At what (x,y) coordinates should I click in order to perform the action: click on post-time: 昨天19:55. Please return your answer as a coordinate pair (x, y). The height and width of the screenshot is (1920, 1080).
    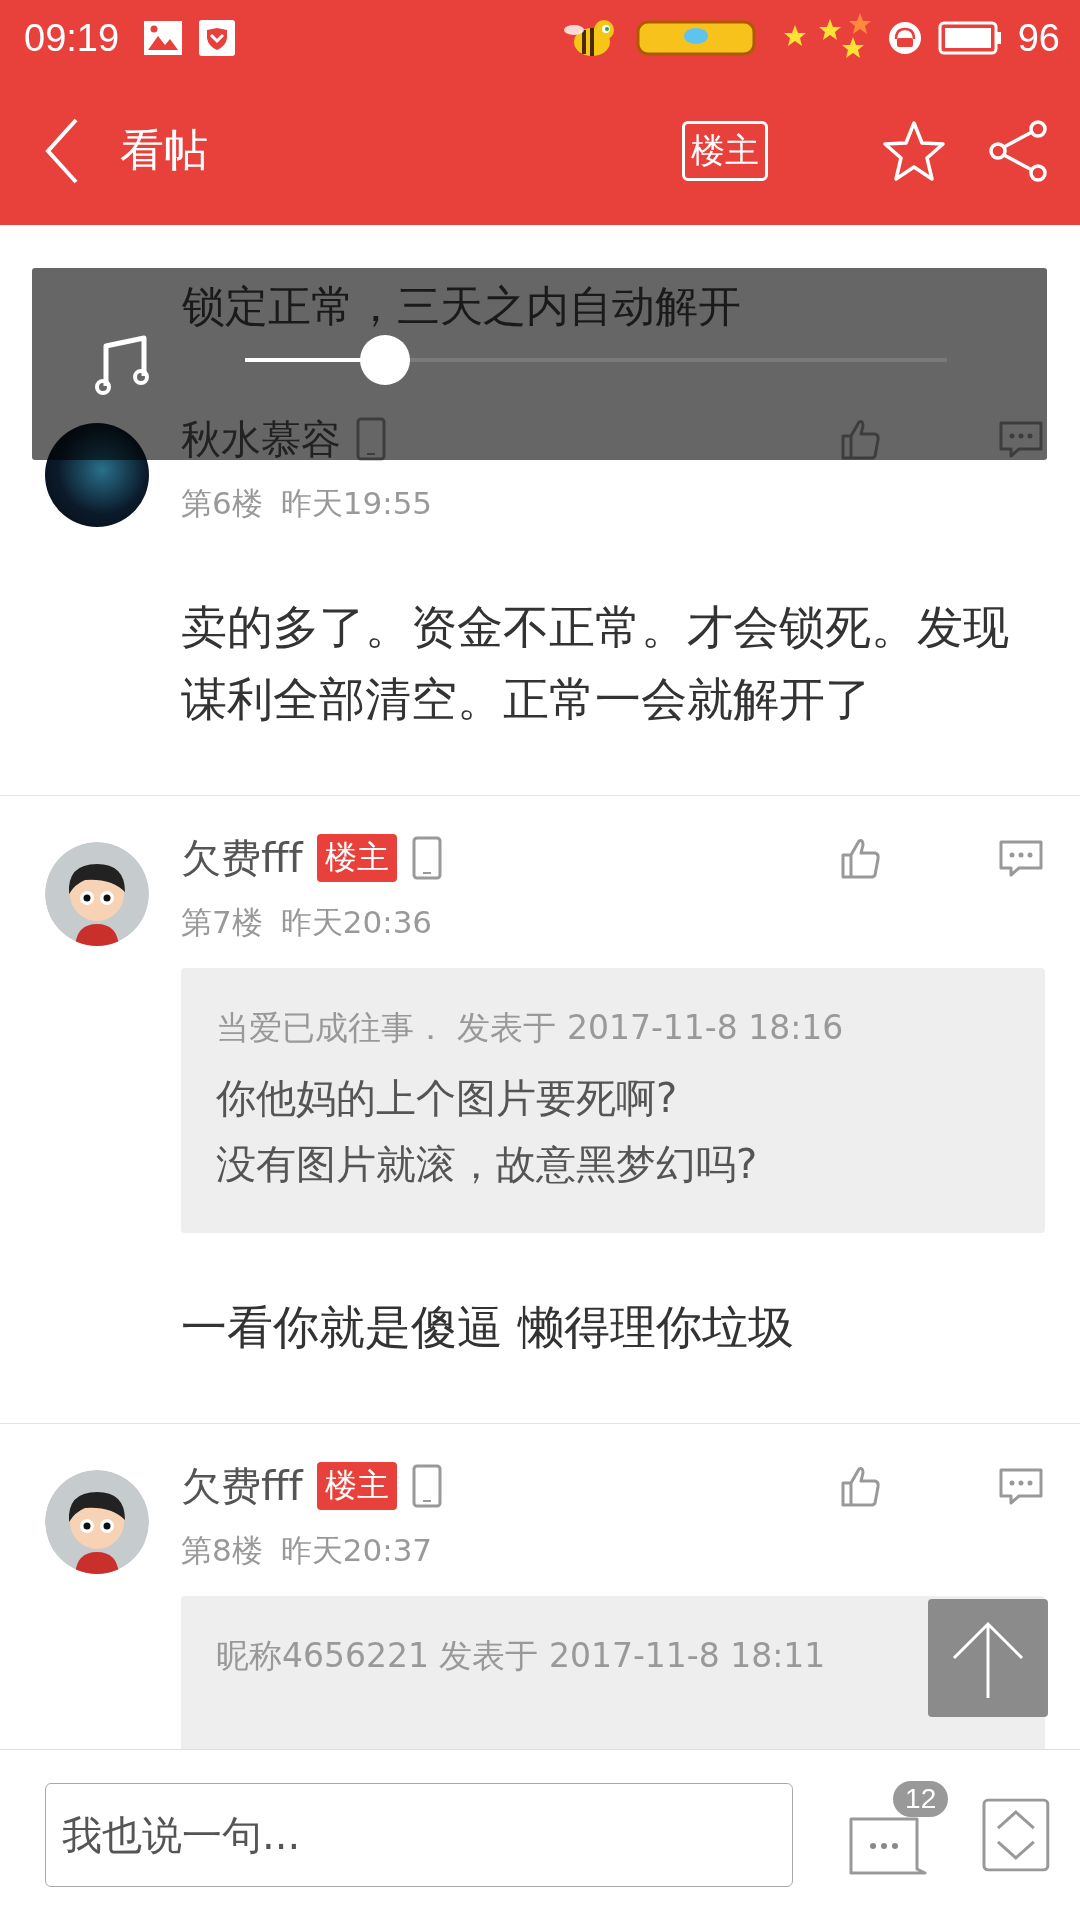
    Looking at the image, I should click on (356, 503).